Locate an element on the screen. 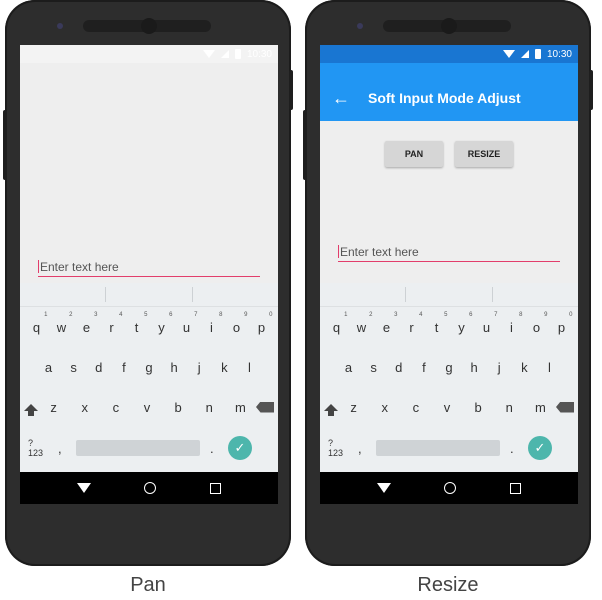 This screenshot has width=602, height=600. pan-button: PAN is located at coordinates (414, 154).